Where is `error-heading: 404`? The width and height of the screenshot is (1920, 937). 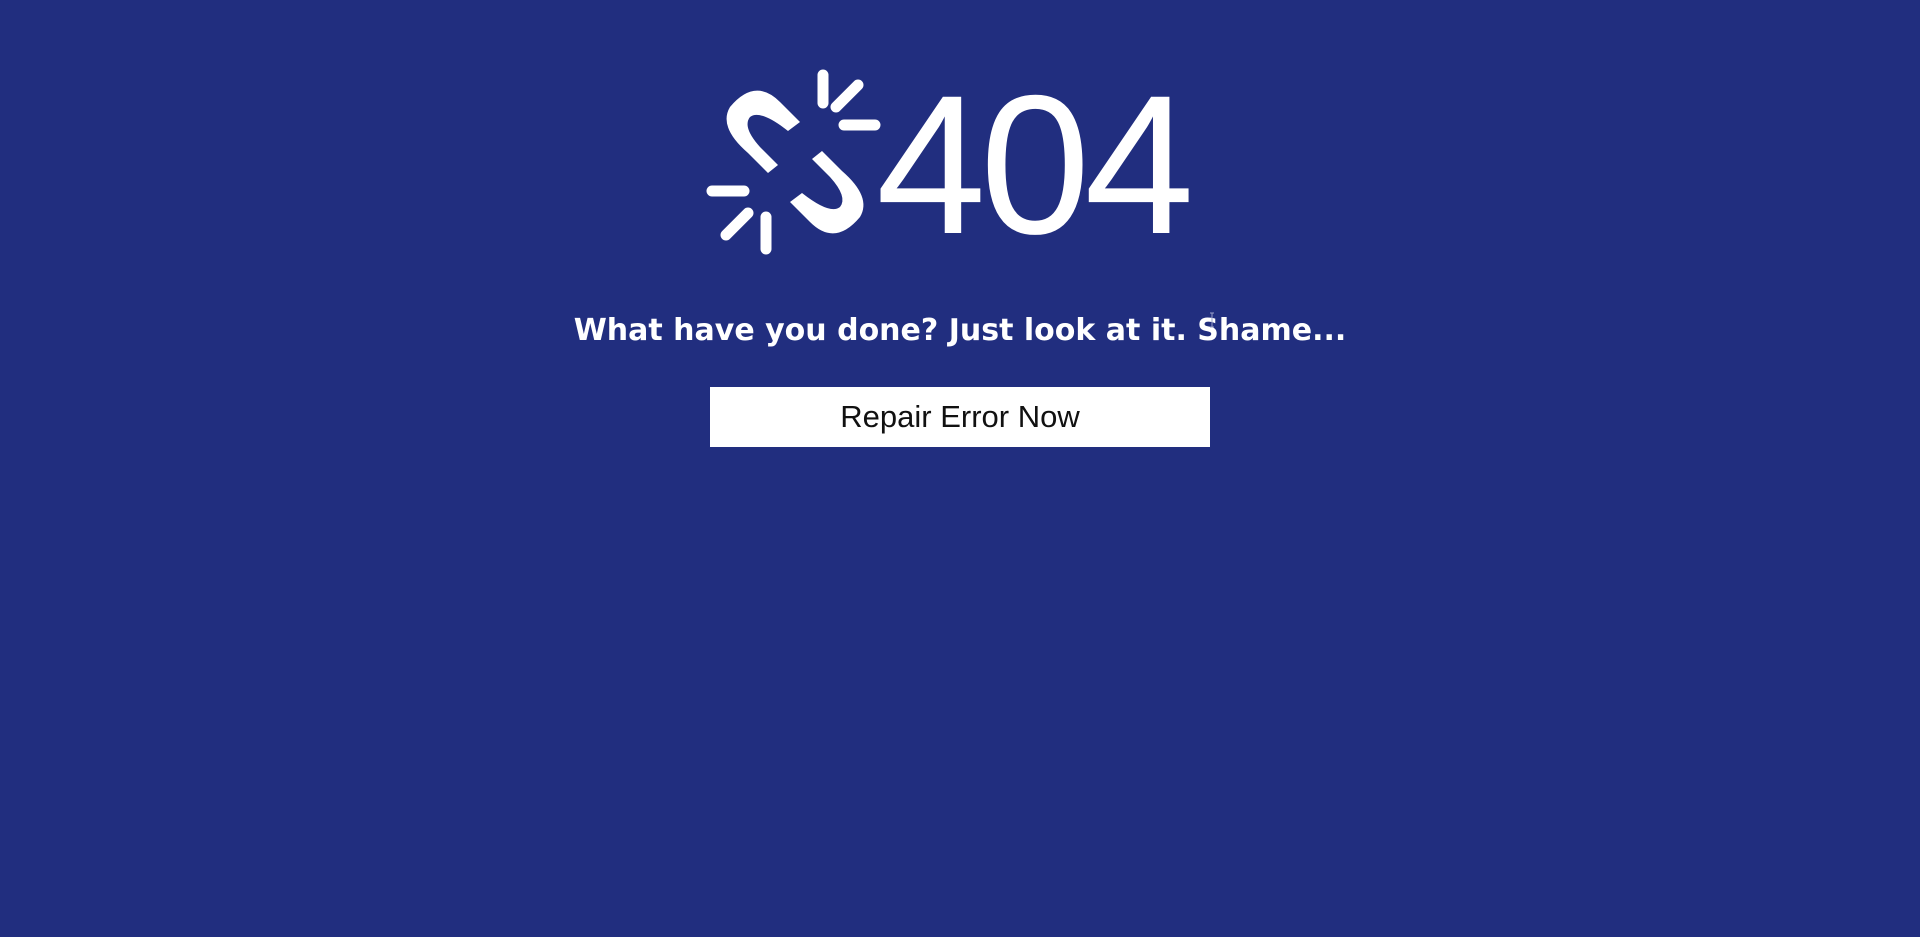 error-heading: 404 is located at coordinates (947, 164).